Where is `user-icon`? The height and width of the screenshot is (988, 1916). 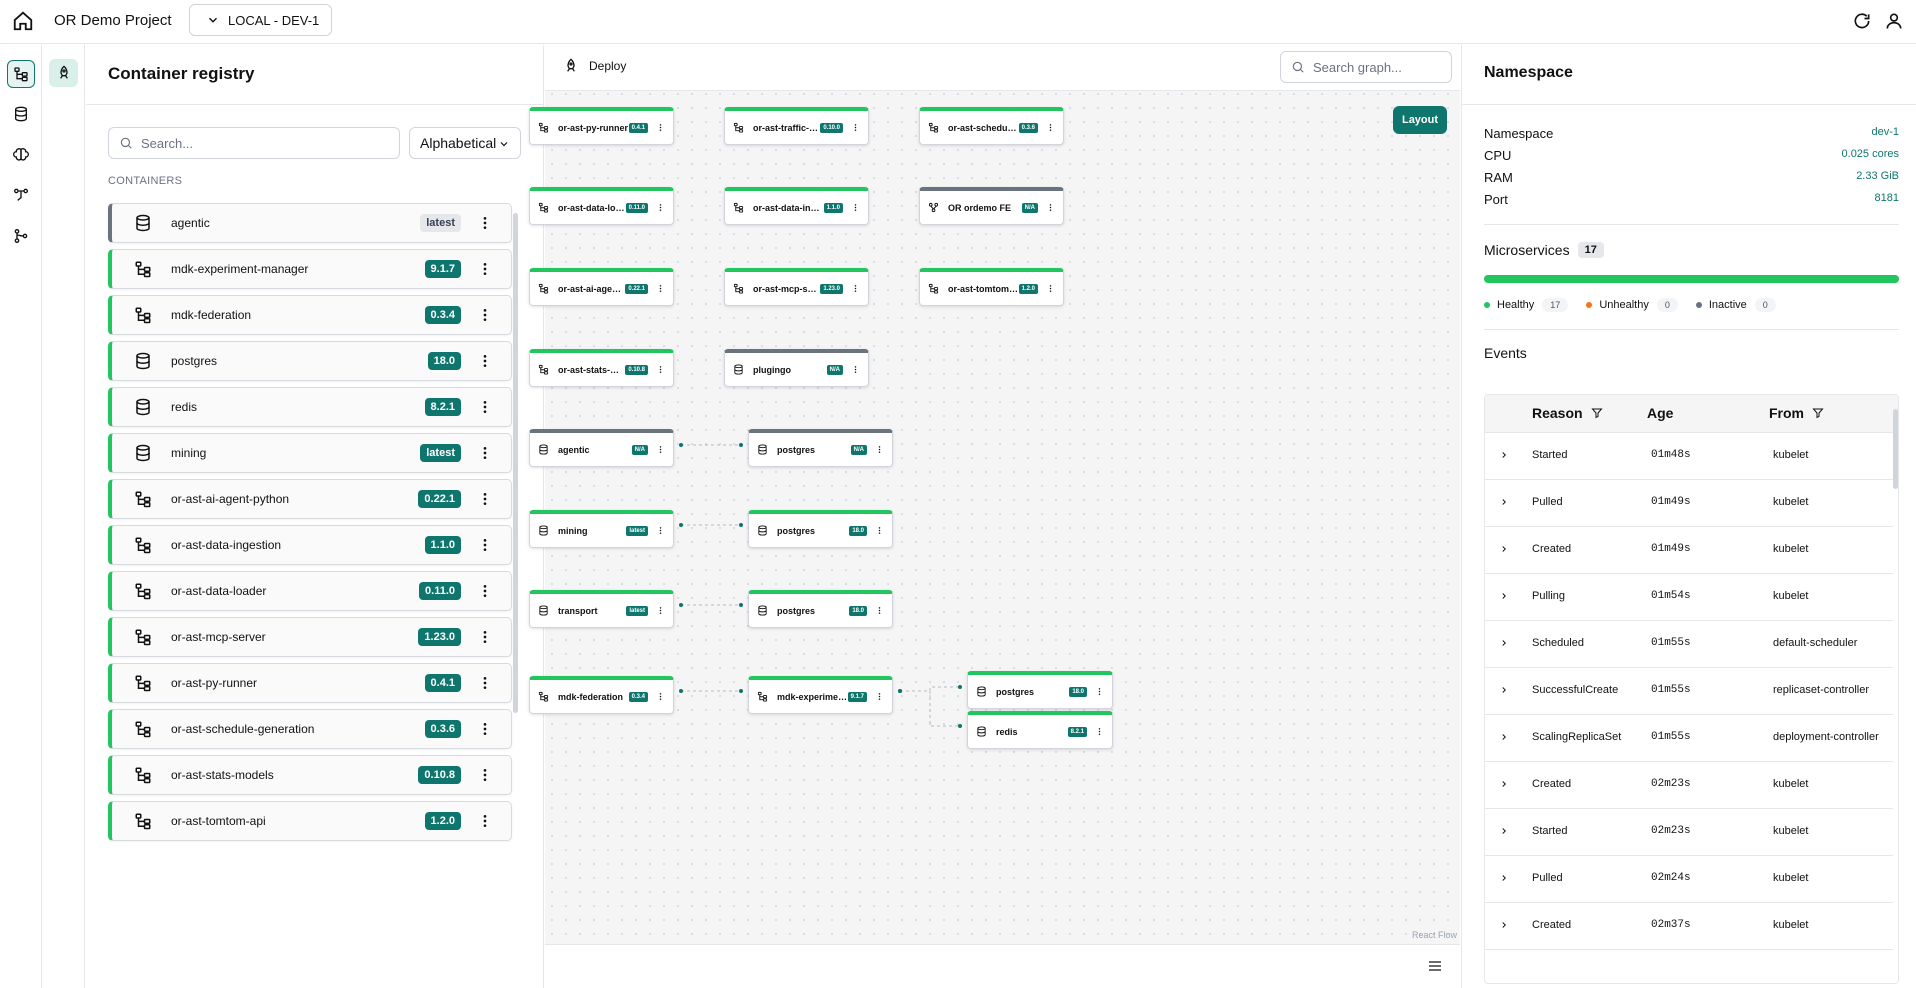 user-icon is located at coordinates (1894, 21).